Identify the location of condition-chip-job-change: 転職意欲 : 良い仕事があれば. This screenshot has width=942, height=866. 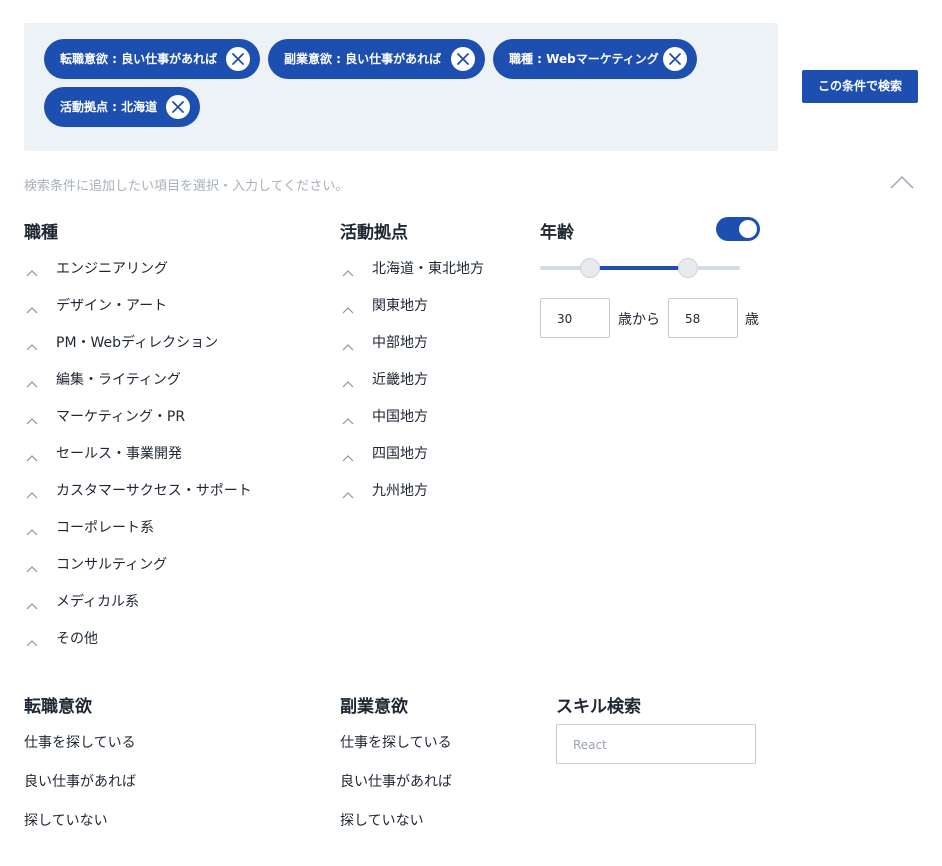
(152, 59).